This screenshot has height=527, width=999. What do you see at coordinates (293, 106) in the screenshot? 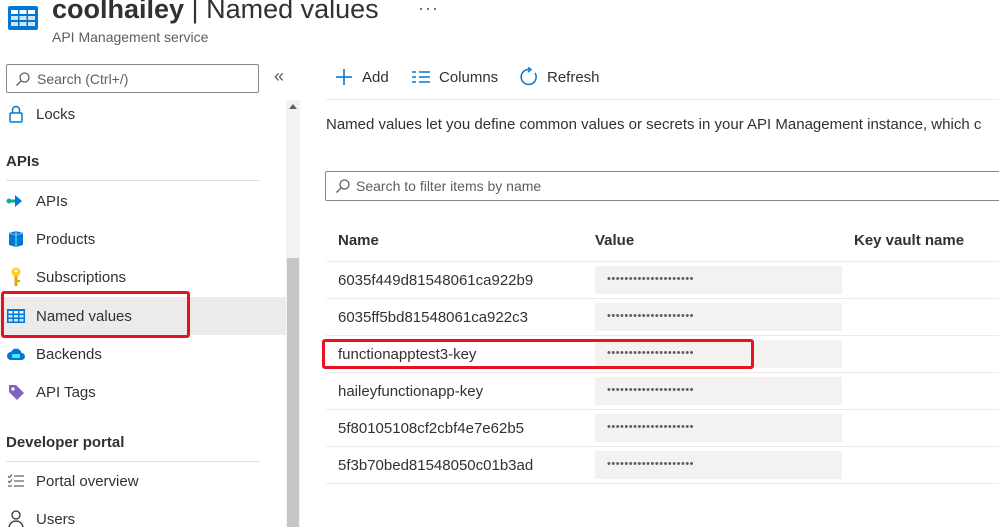
I see `scroll-up-arrow-icon` at bounding box center [293, 106].